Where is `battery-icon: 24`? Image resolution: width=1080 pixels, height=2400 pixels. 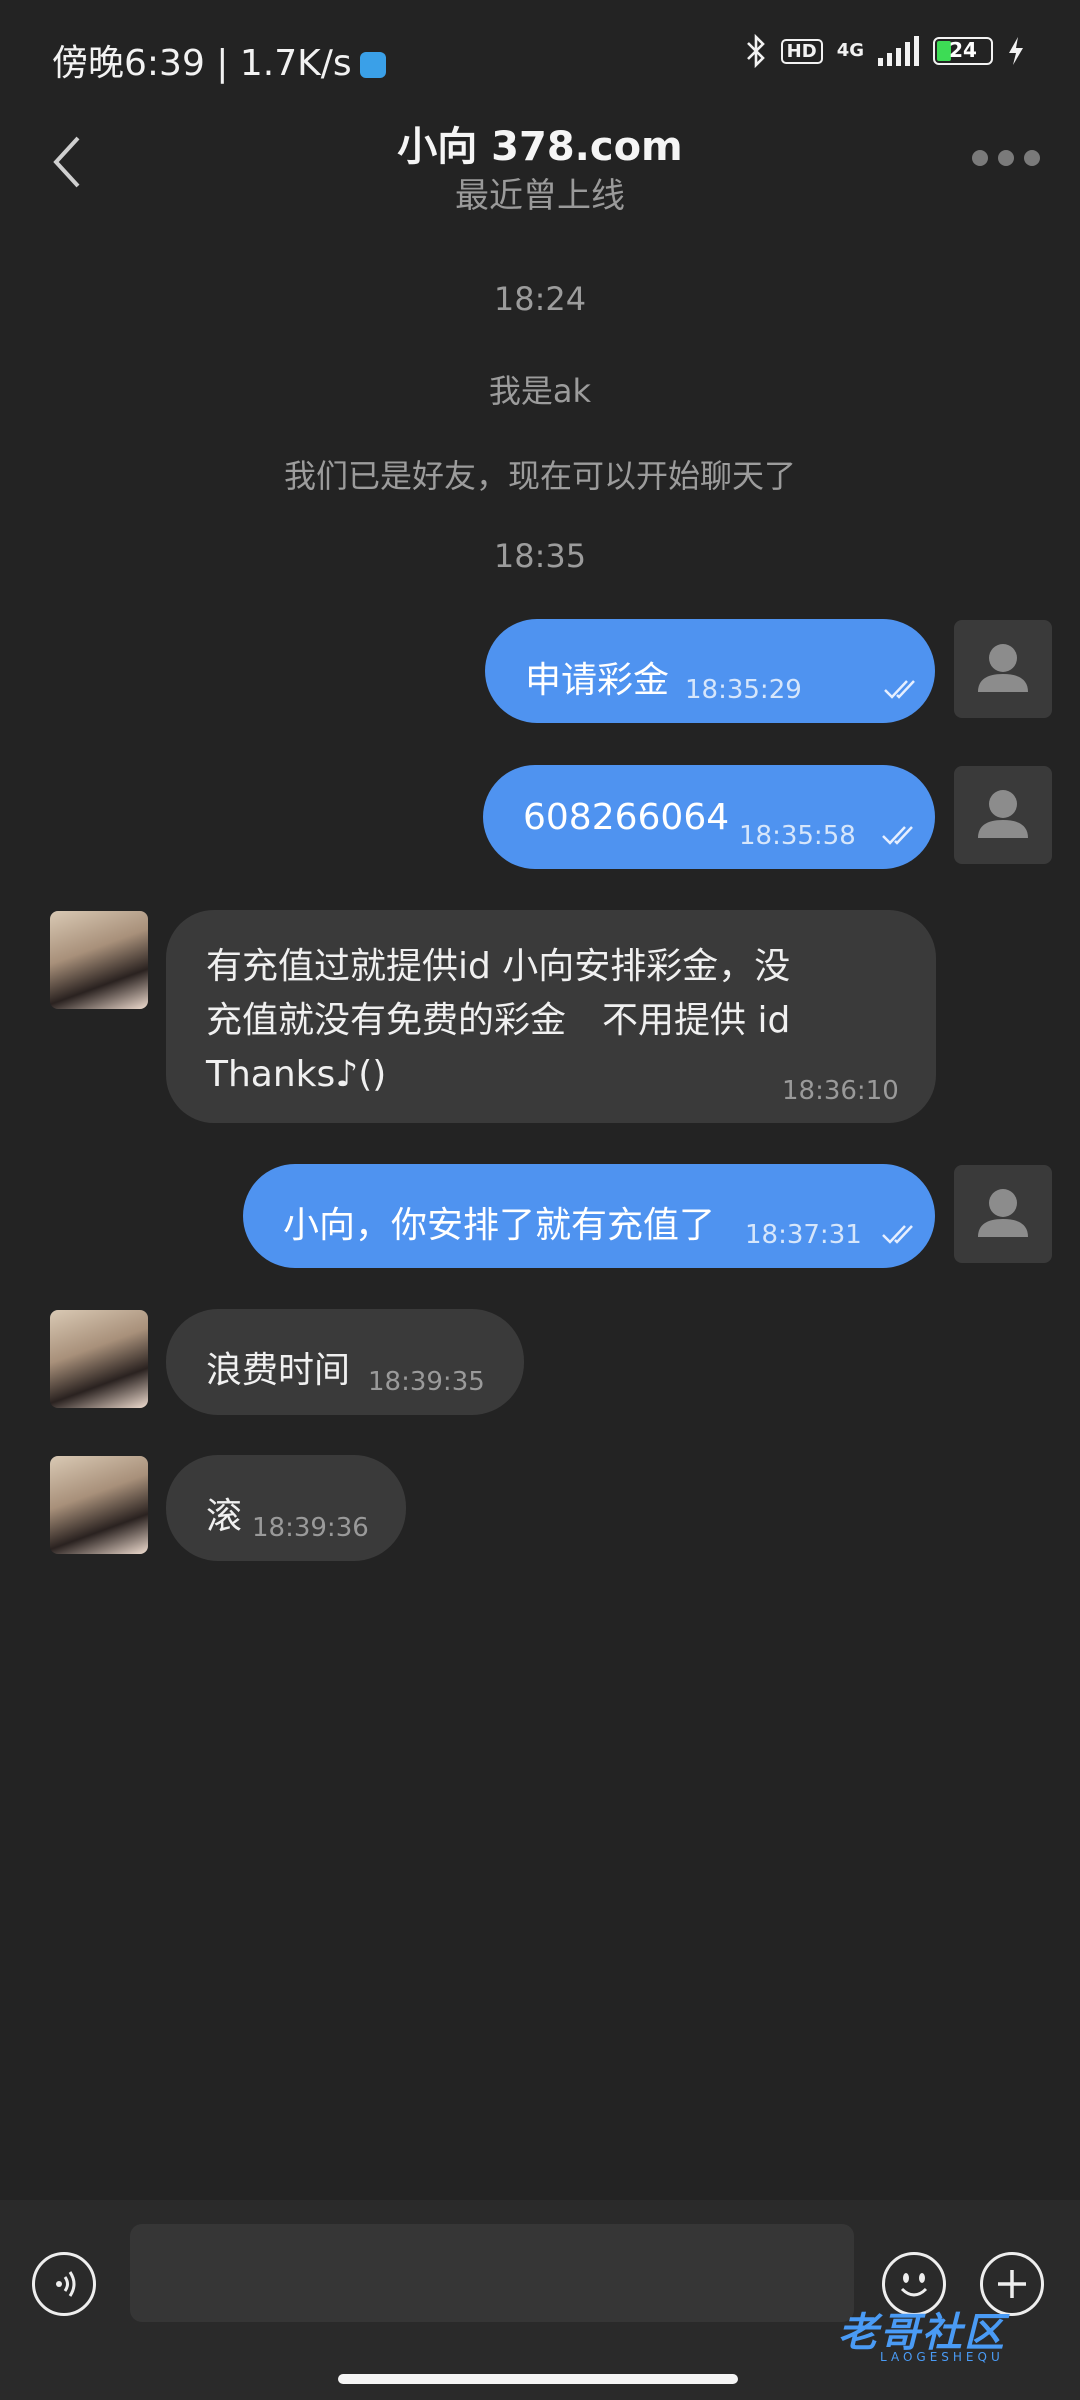
battery-icon: 24 is located at coordinates (963, 51).